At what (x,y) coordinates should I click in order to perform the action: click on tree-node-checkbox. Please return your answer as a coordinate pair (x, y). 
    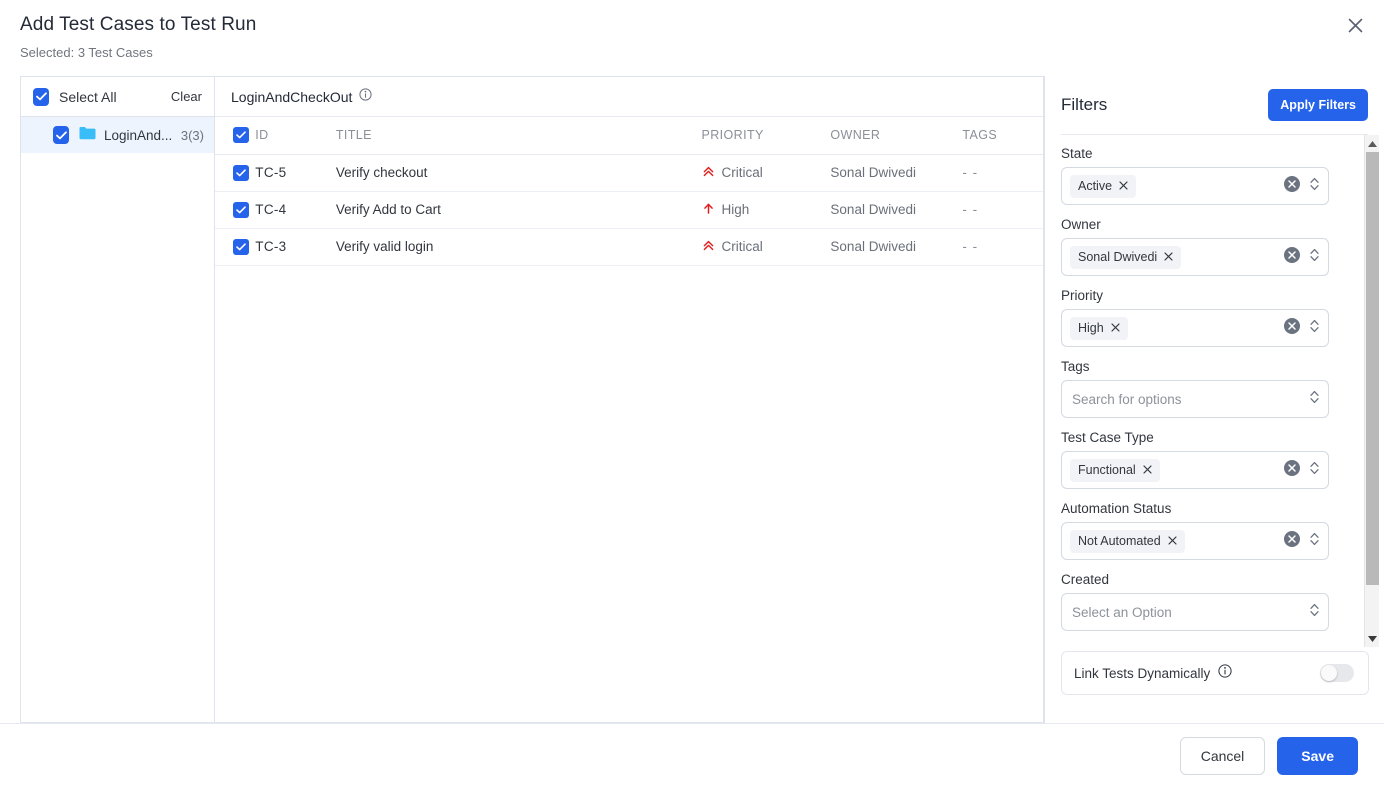
    Looking at the image, I should click on (61, 135).